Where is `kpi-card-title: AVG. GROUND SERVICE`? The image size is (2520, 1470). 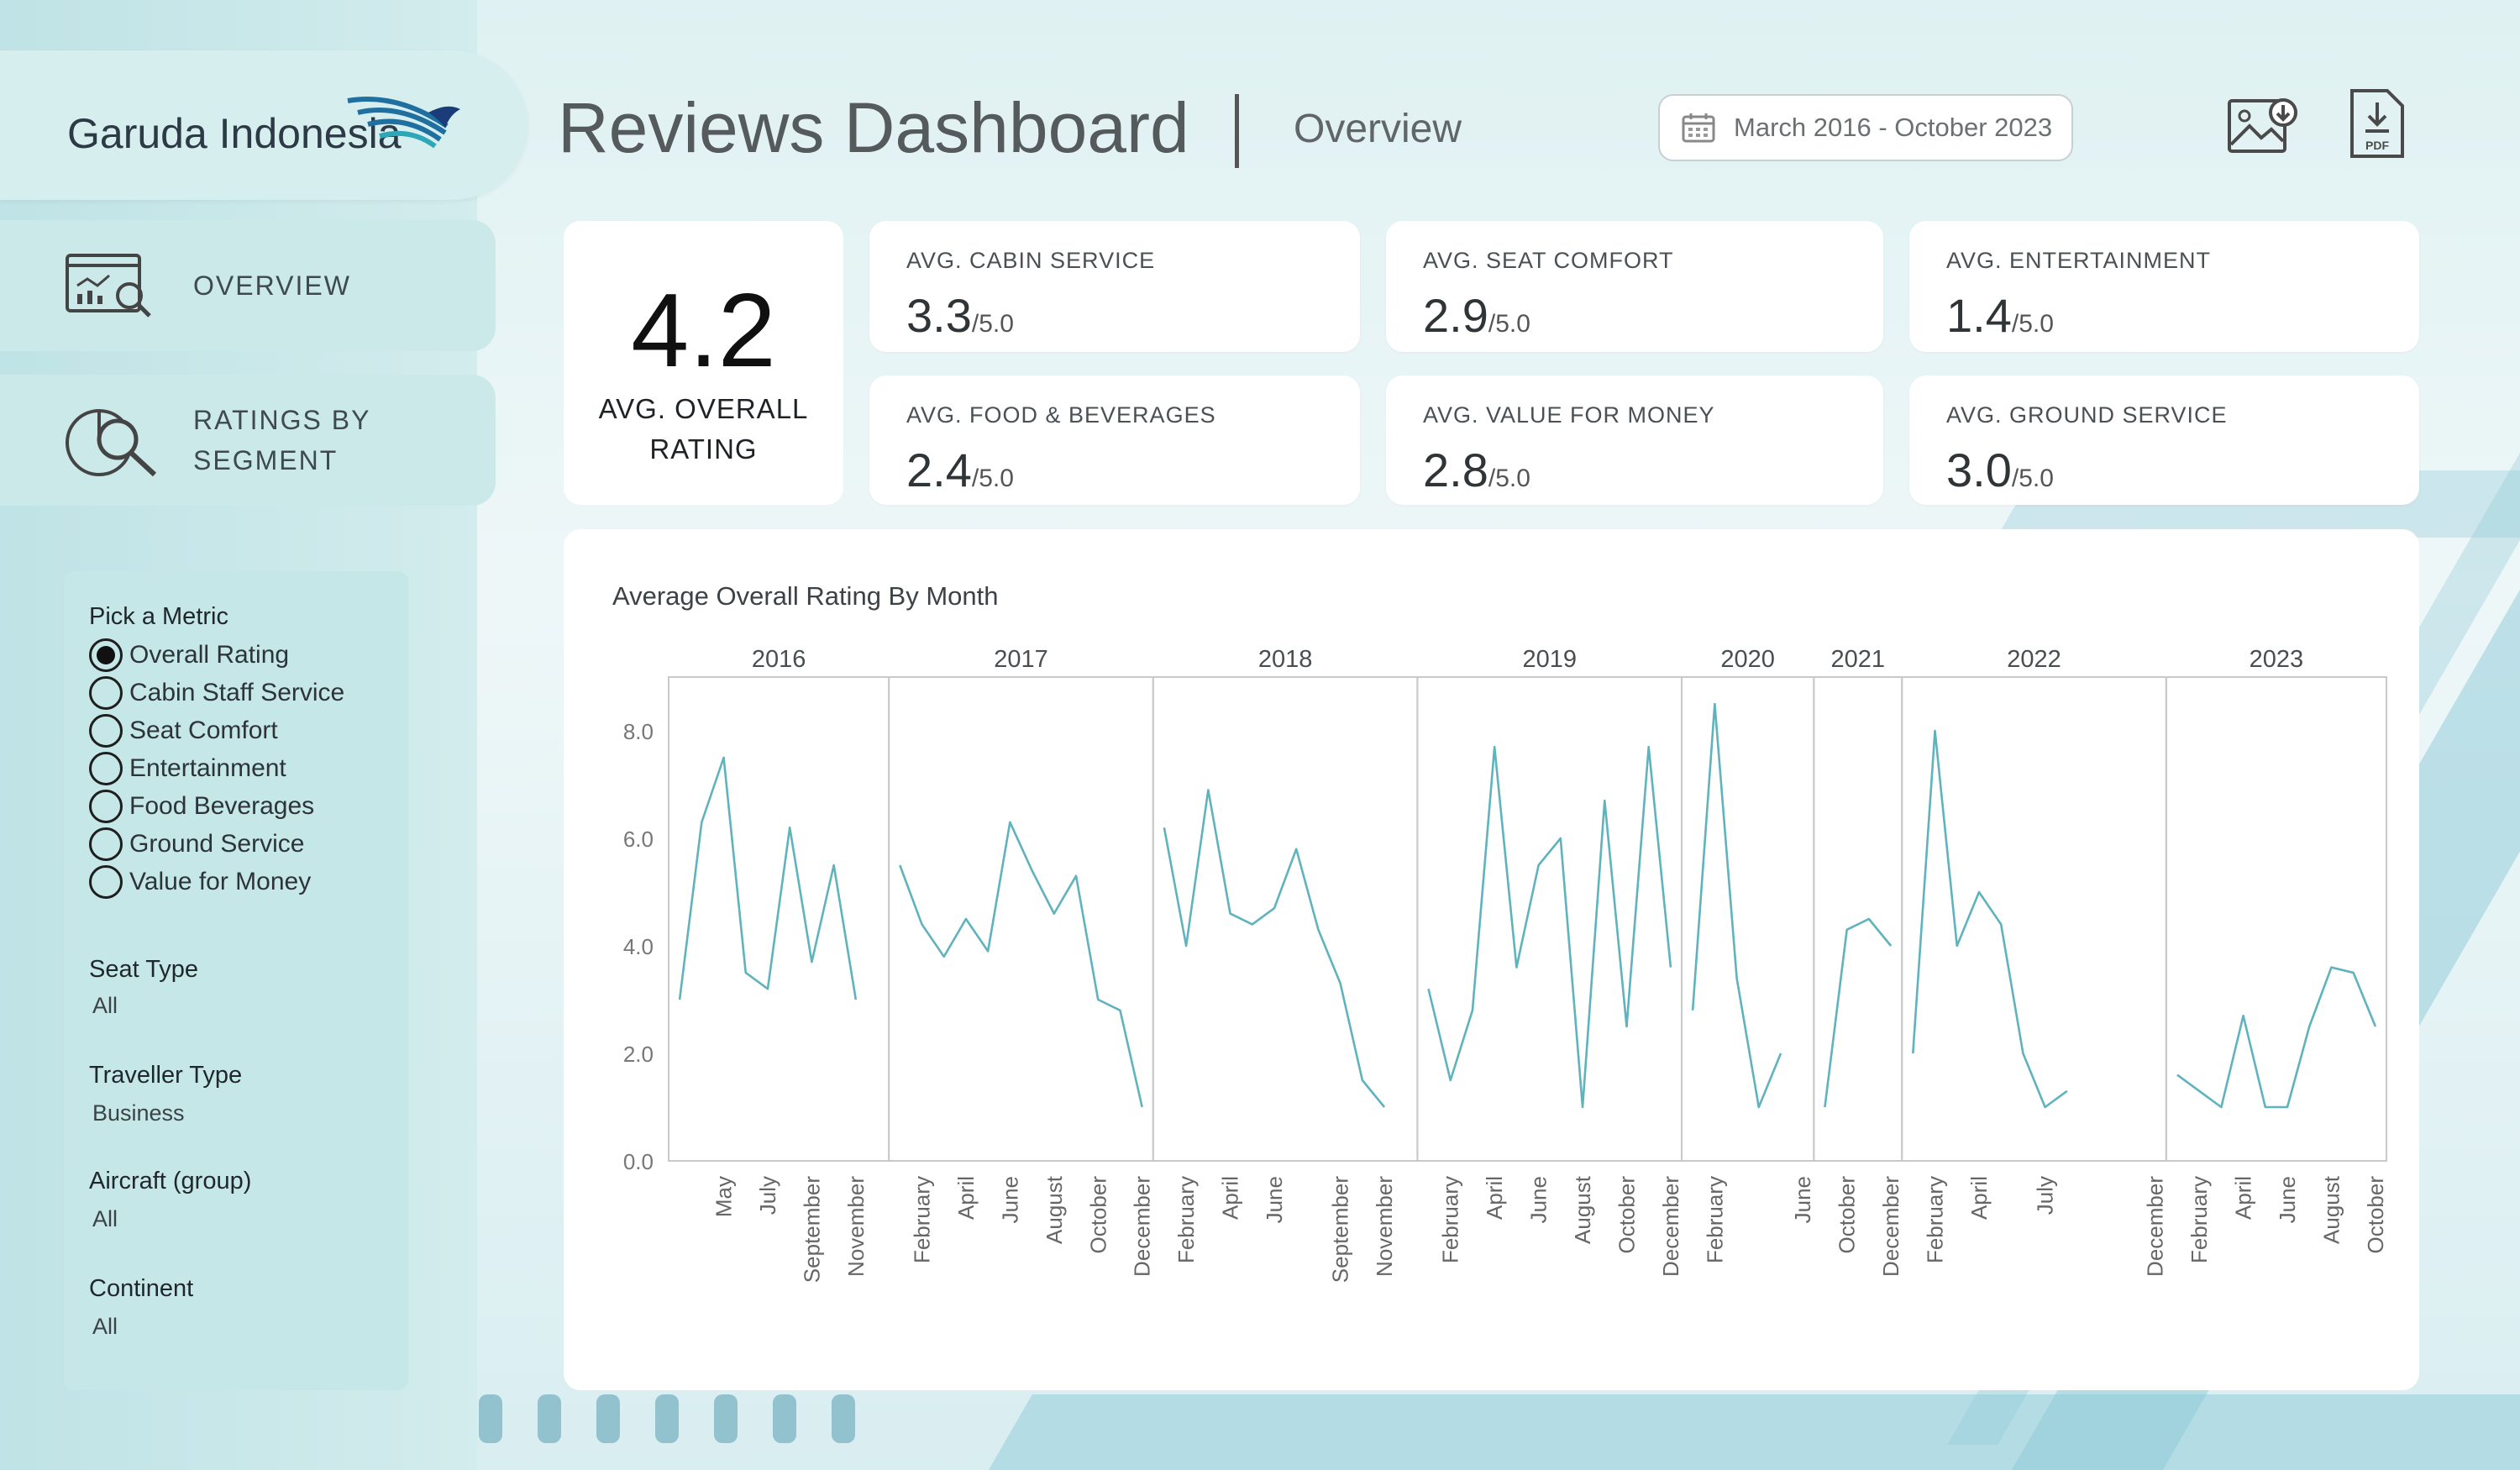 kpi-card-title: AVG. GROUND SERVICE is located at coordinates (2087, 415).